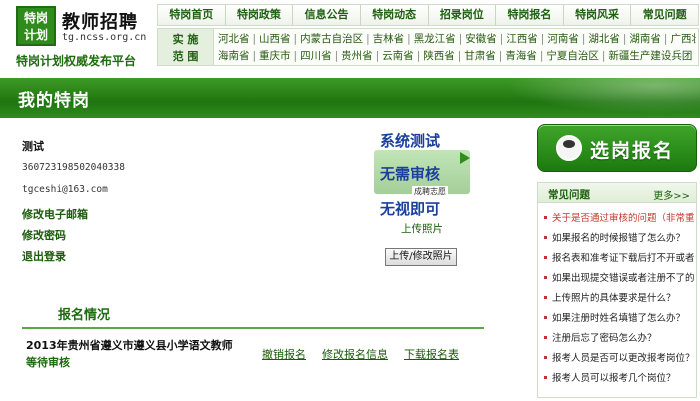  What do you see at coordinates (275, 55) in the screenshot?
I see `region-link: 重庆市` at bounding box center [275, 55].